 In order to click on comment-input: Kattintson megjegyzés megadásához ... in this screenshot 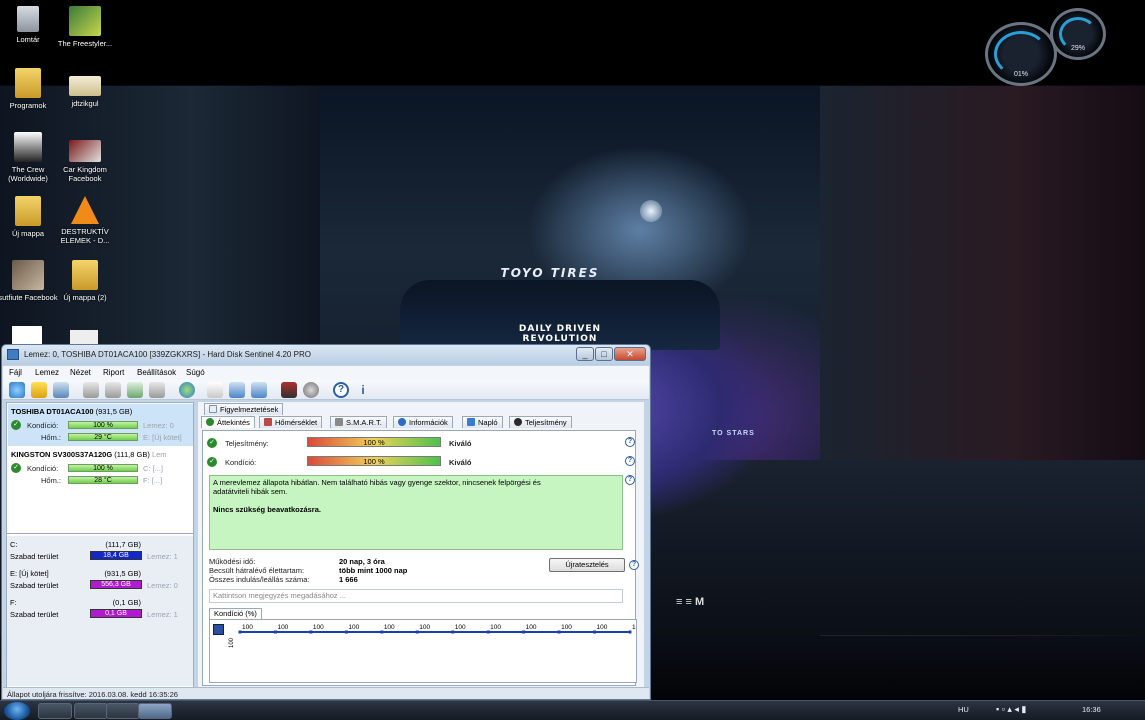, I will do `click(416, 596)`.